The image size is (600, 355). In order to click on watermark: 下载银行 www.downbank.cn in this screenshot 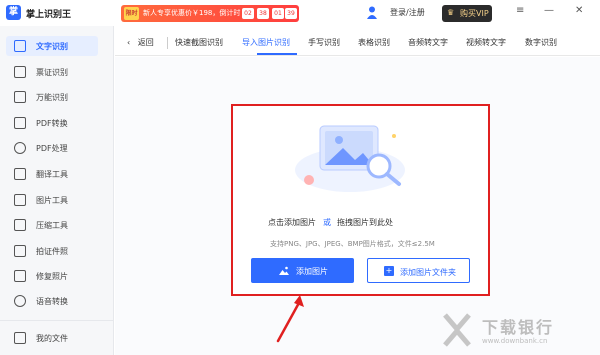, I will do `click(519, 330)`.